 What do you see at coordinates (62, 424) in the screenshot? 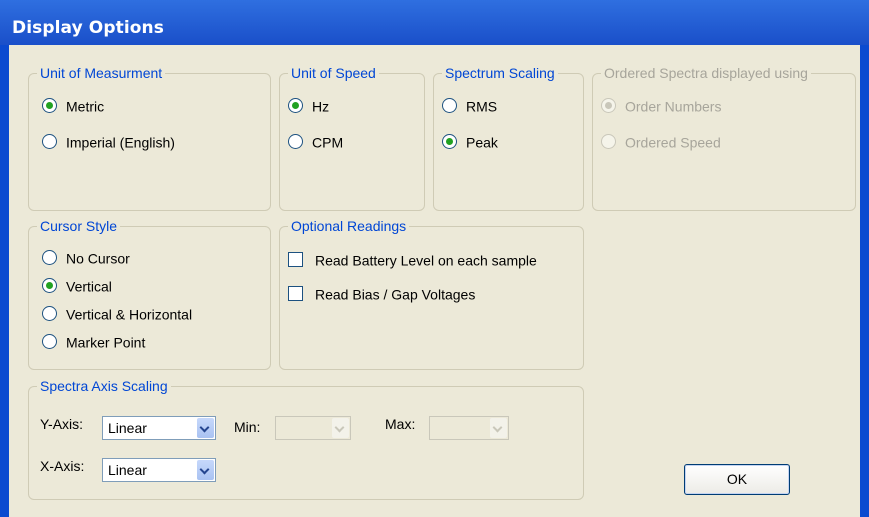
I see `y-axis-label: Y-Axis:` at bounding box center [62, 424].